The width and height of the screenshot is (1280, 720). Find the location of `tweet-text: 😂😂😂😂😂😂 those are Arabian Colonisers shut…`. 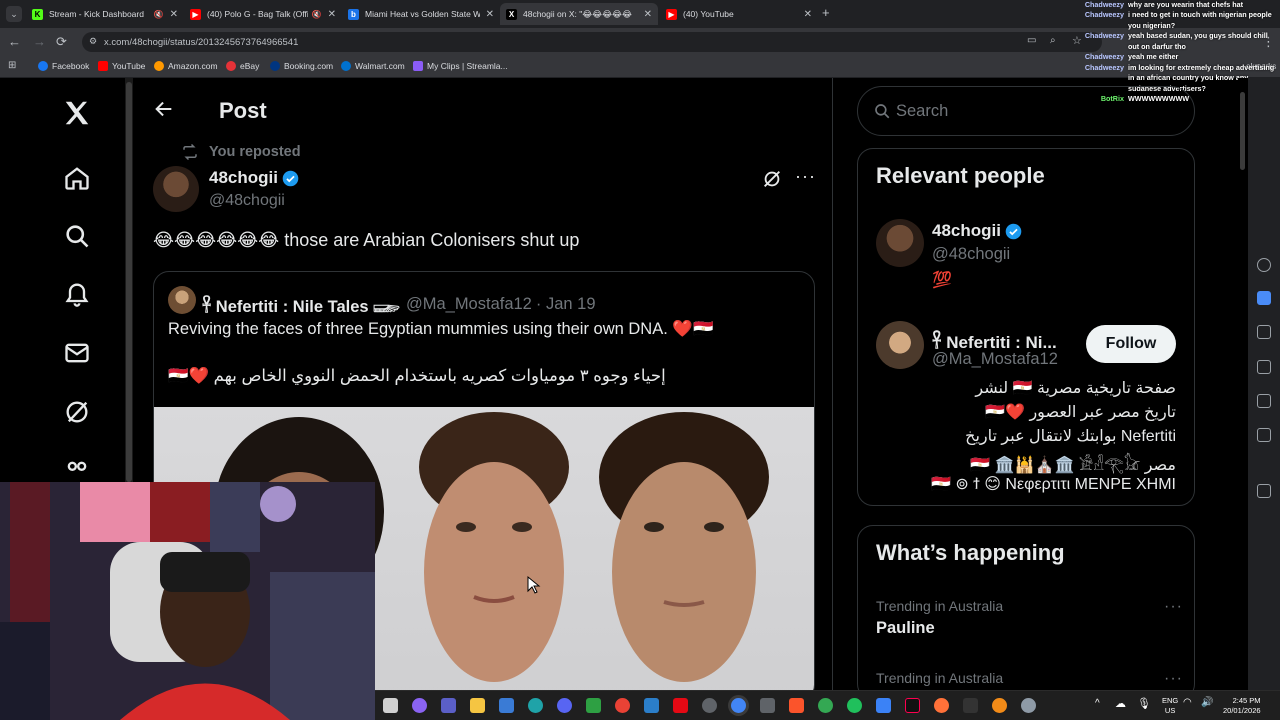

tweet-text: 😂😂😂😂😂😂 those are Arabian Colonisers shut… is located at coordinates (366, 240).